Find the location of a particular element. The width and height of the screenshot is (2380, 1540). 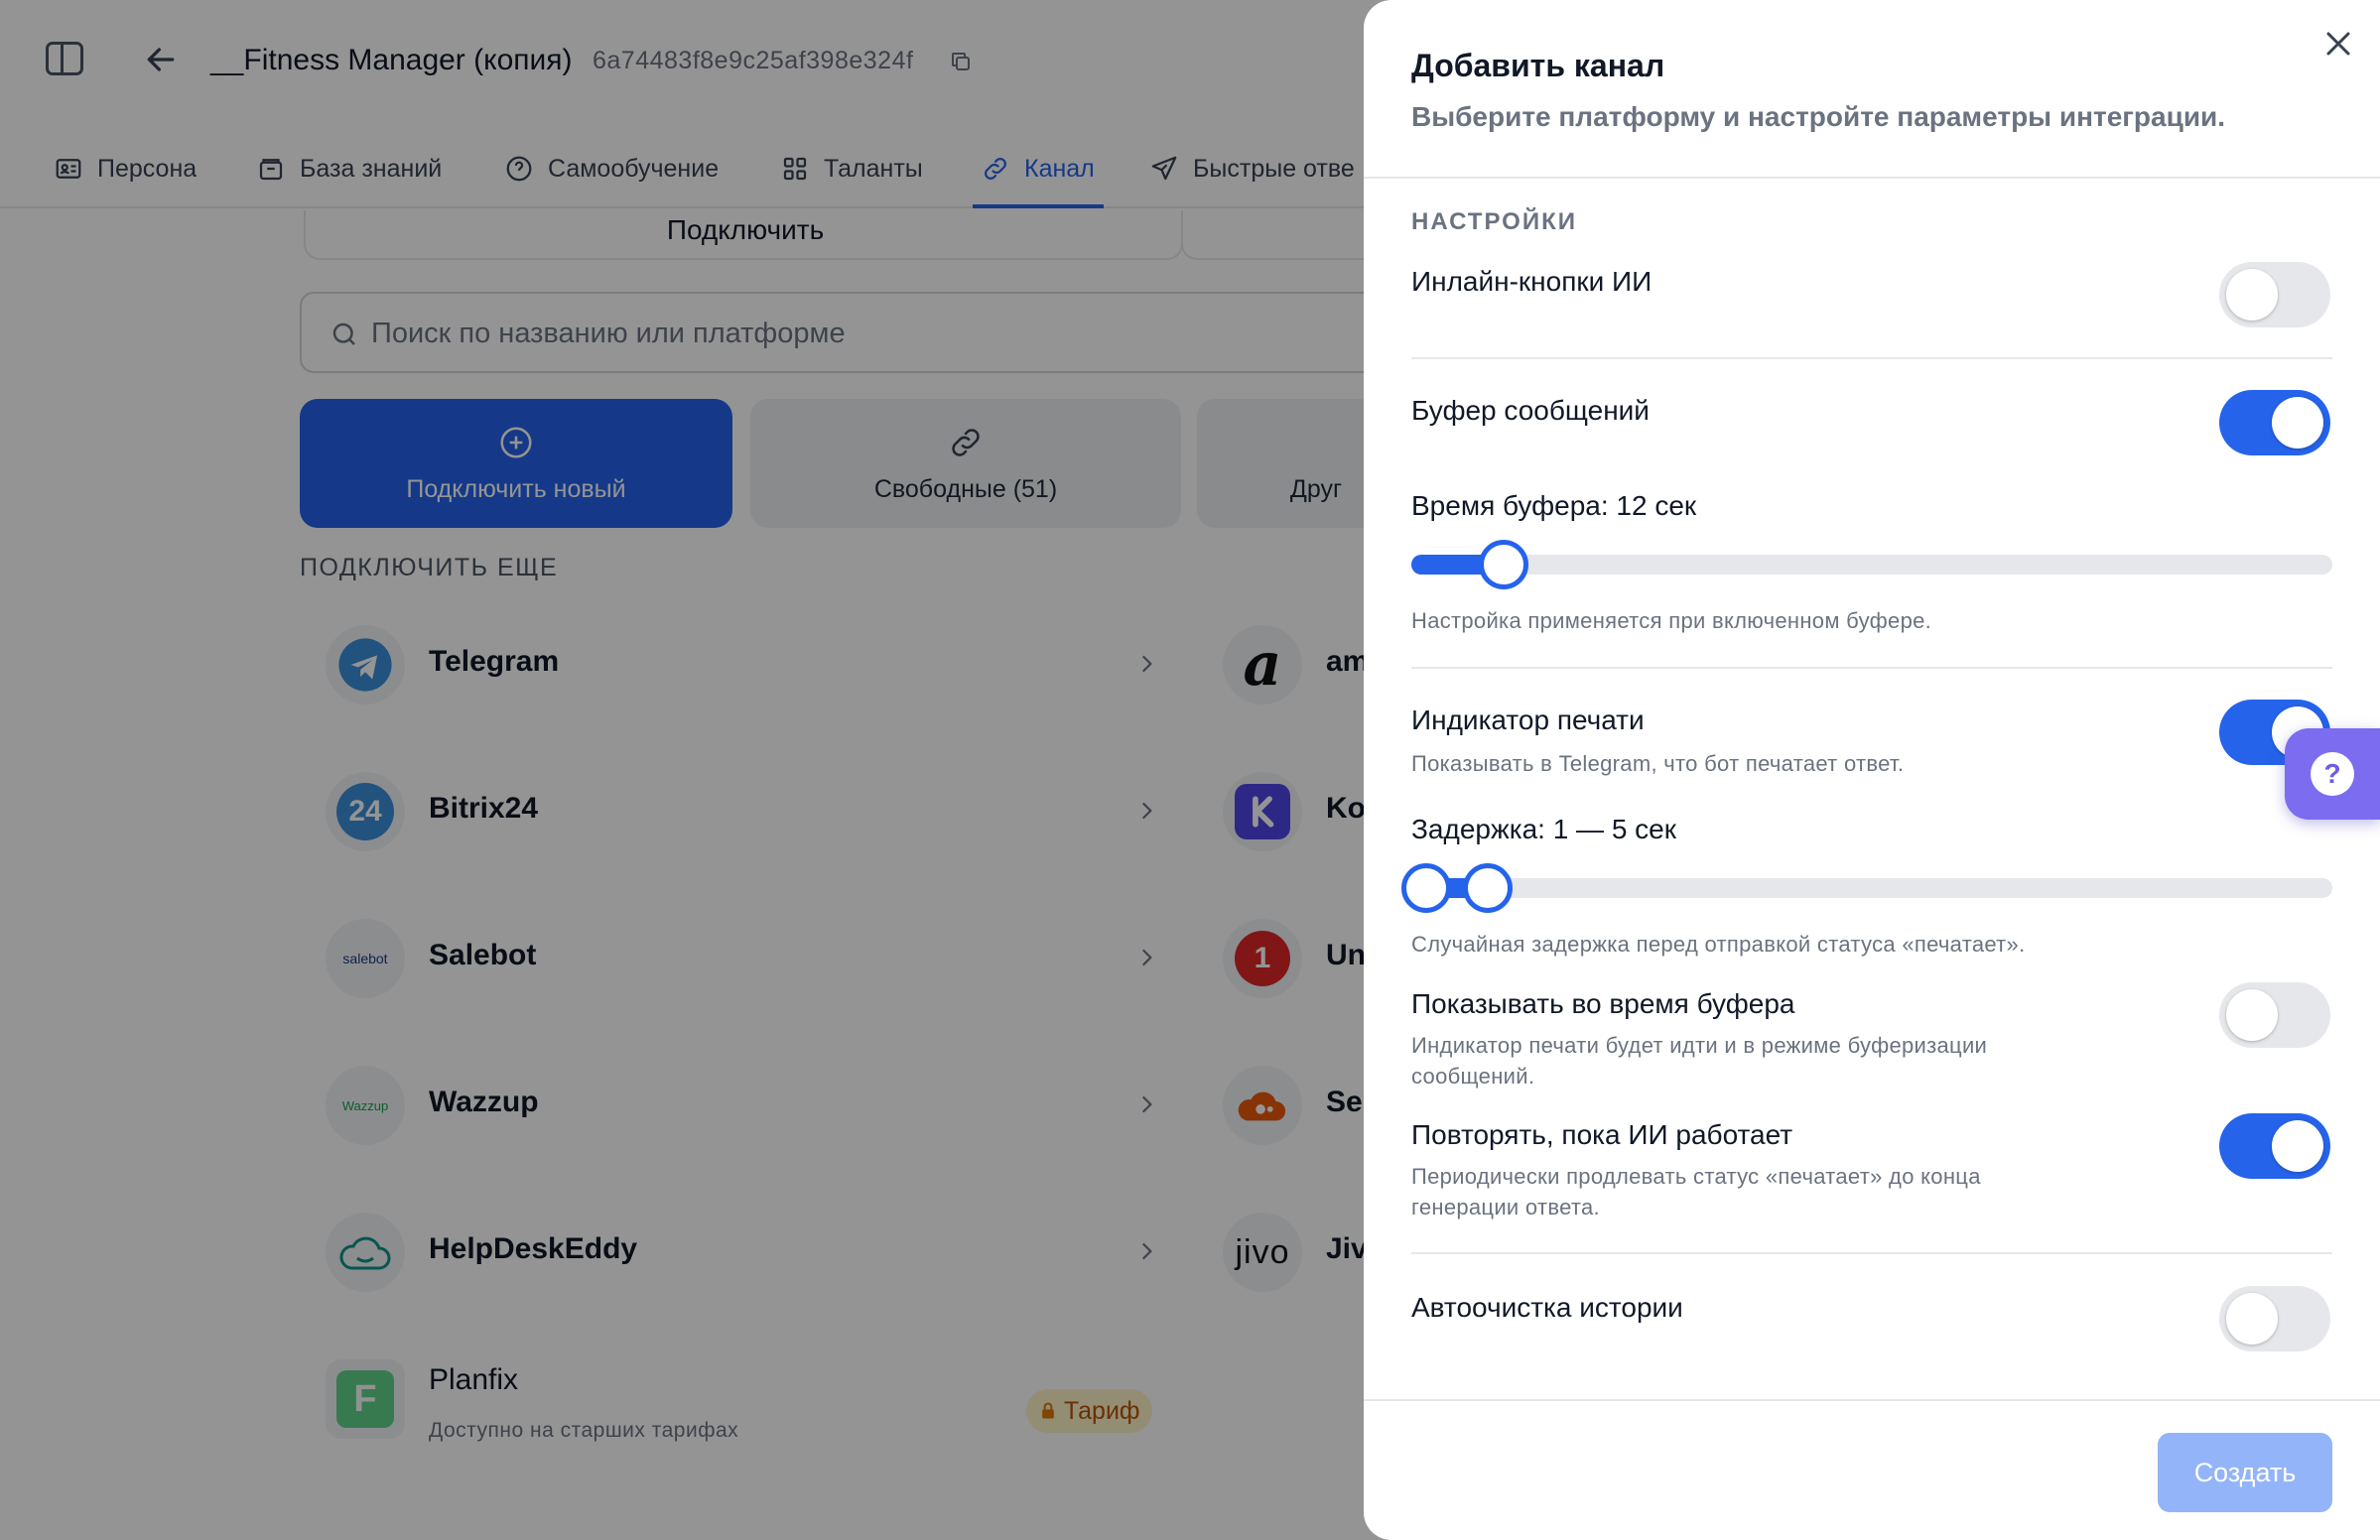

auto-cleanup-toggle is located at coordinates (2274, 1318).